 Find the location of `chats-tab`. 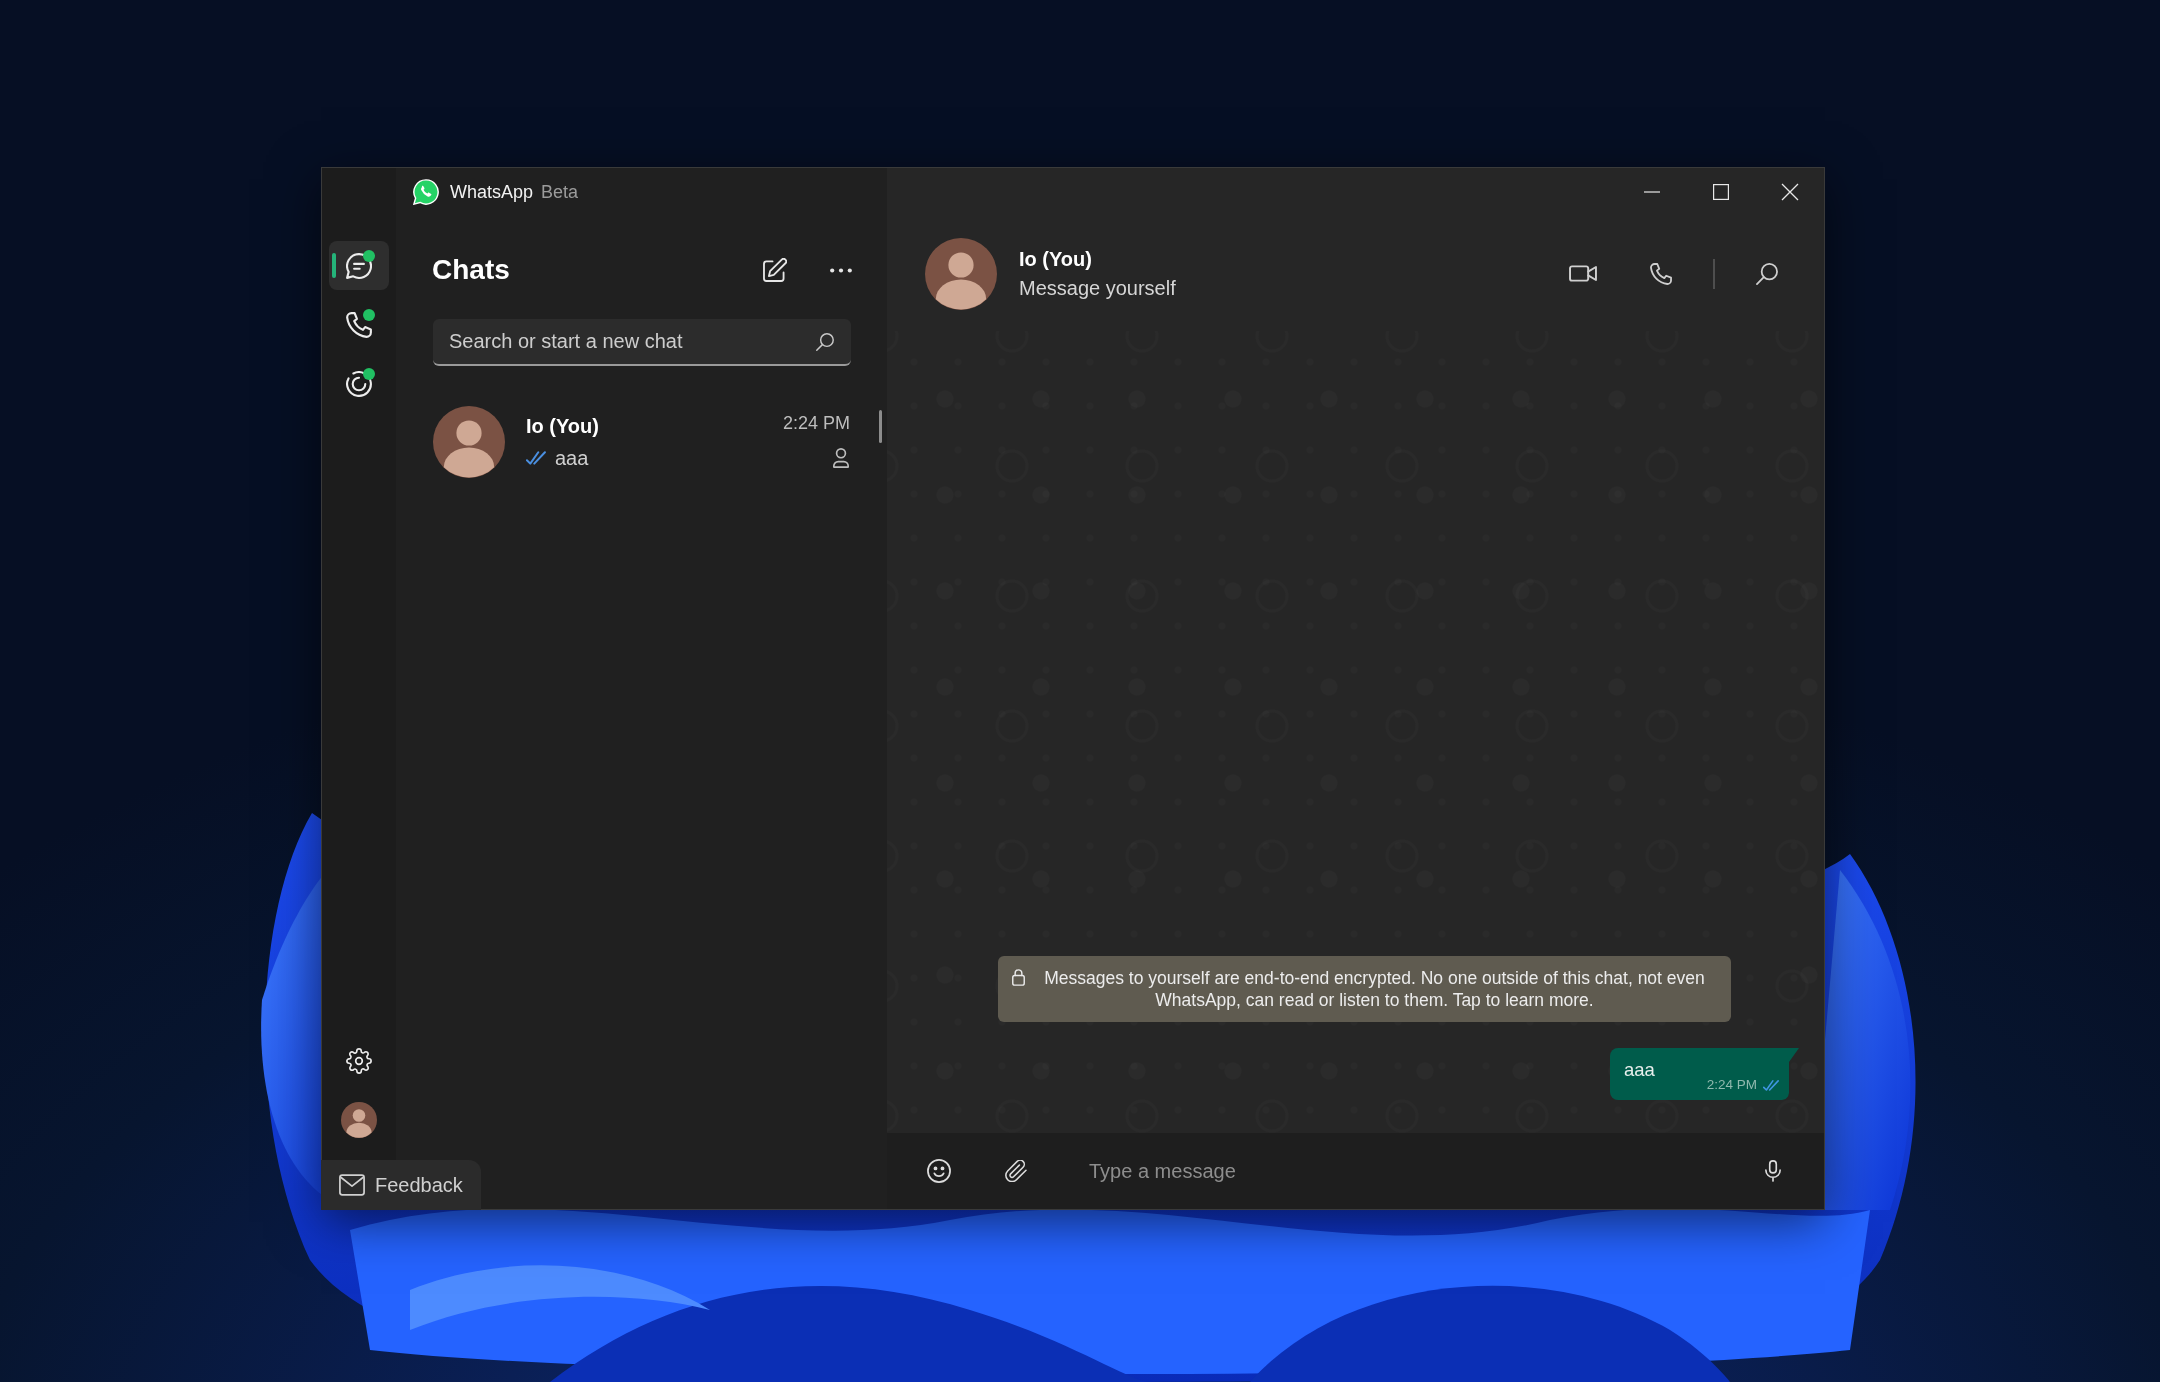

chats-tab is located at coordinates (359, 265).